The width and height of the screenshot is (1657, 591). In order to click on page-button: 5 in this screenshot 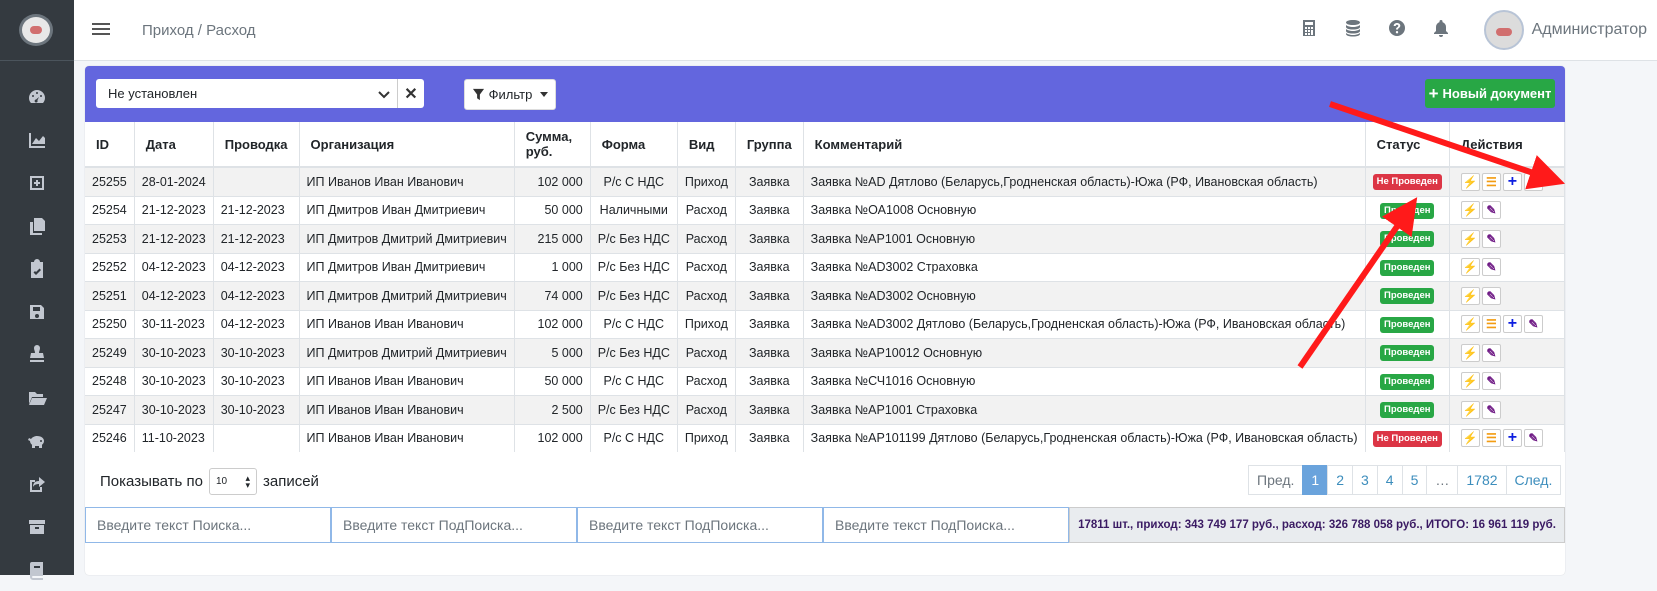, I will do `click(1414, 480)`.